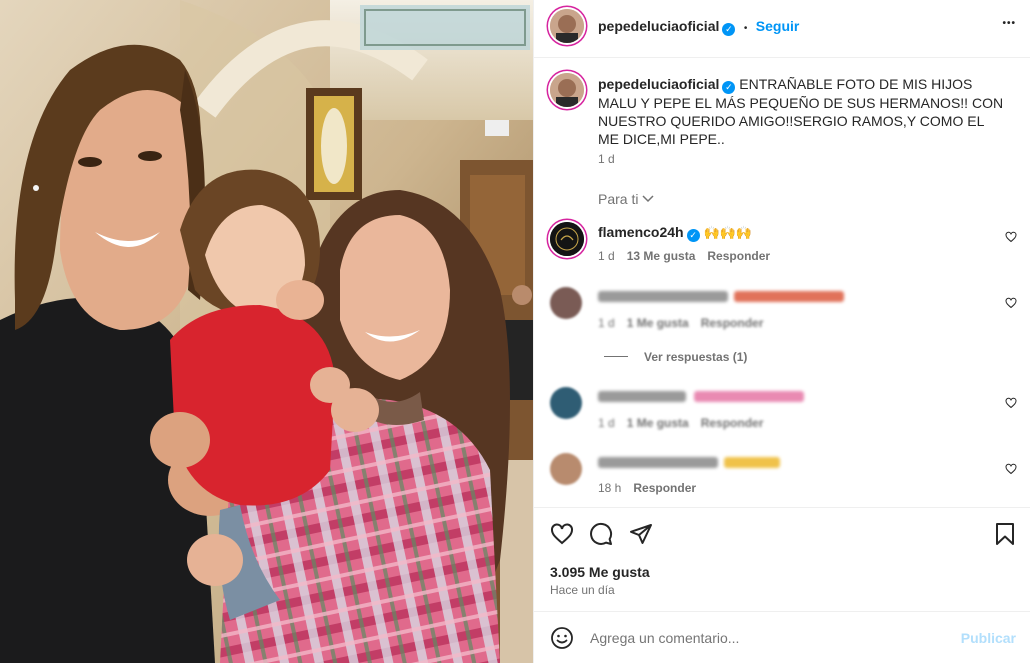 The width and height of the screenshot is (1030, 663). I want to click on caption-avatar-image, so click(567, 90).